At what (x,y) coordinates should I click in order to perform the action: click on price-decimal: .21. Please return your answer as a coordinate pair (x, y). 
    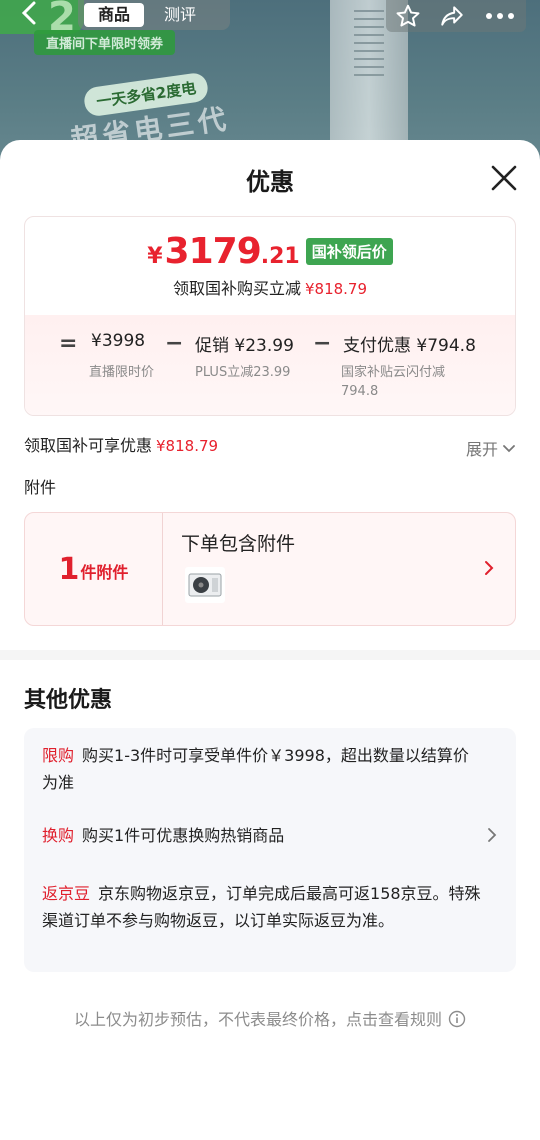
    Looking at the image, I should click on (280, 256).